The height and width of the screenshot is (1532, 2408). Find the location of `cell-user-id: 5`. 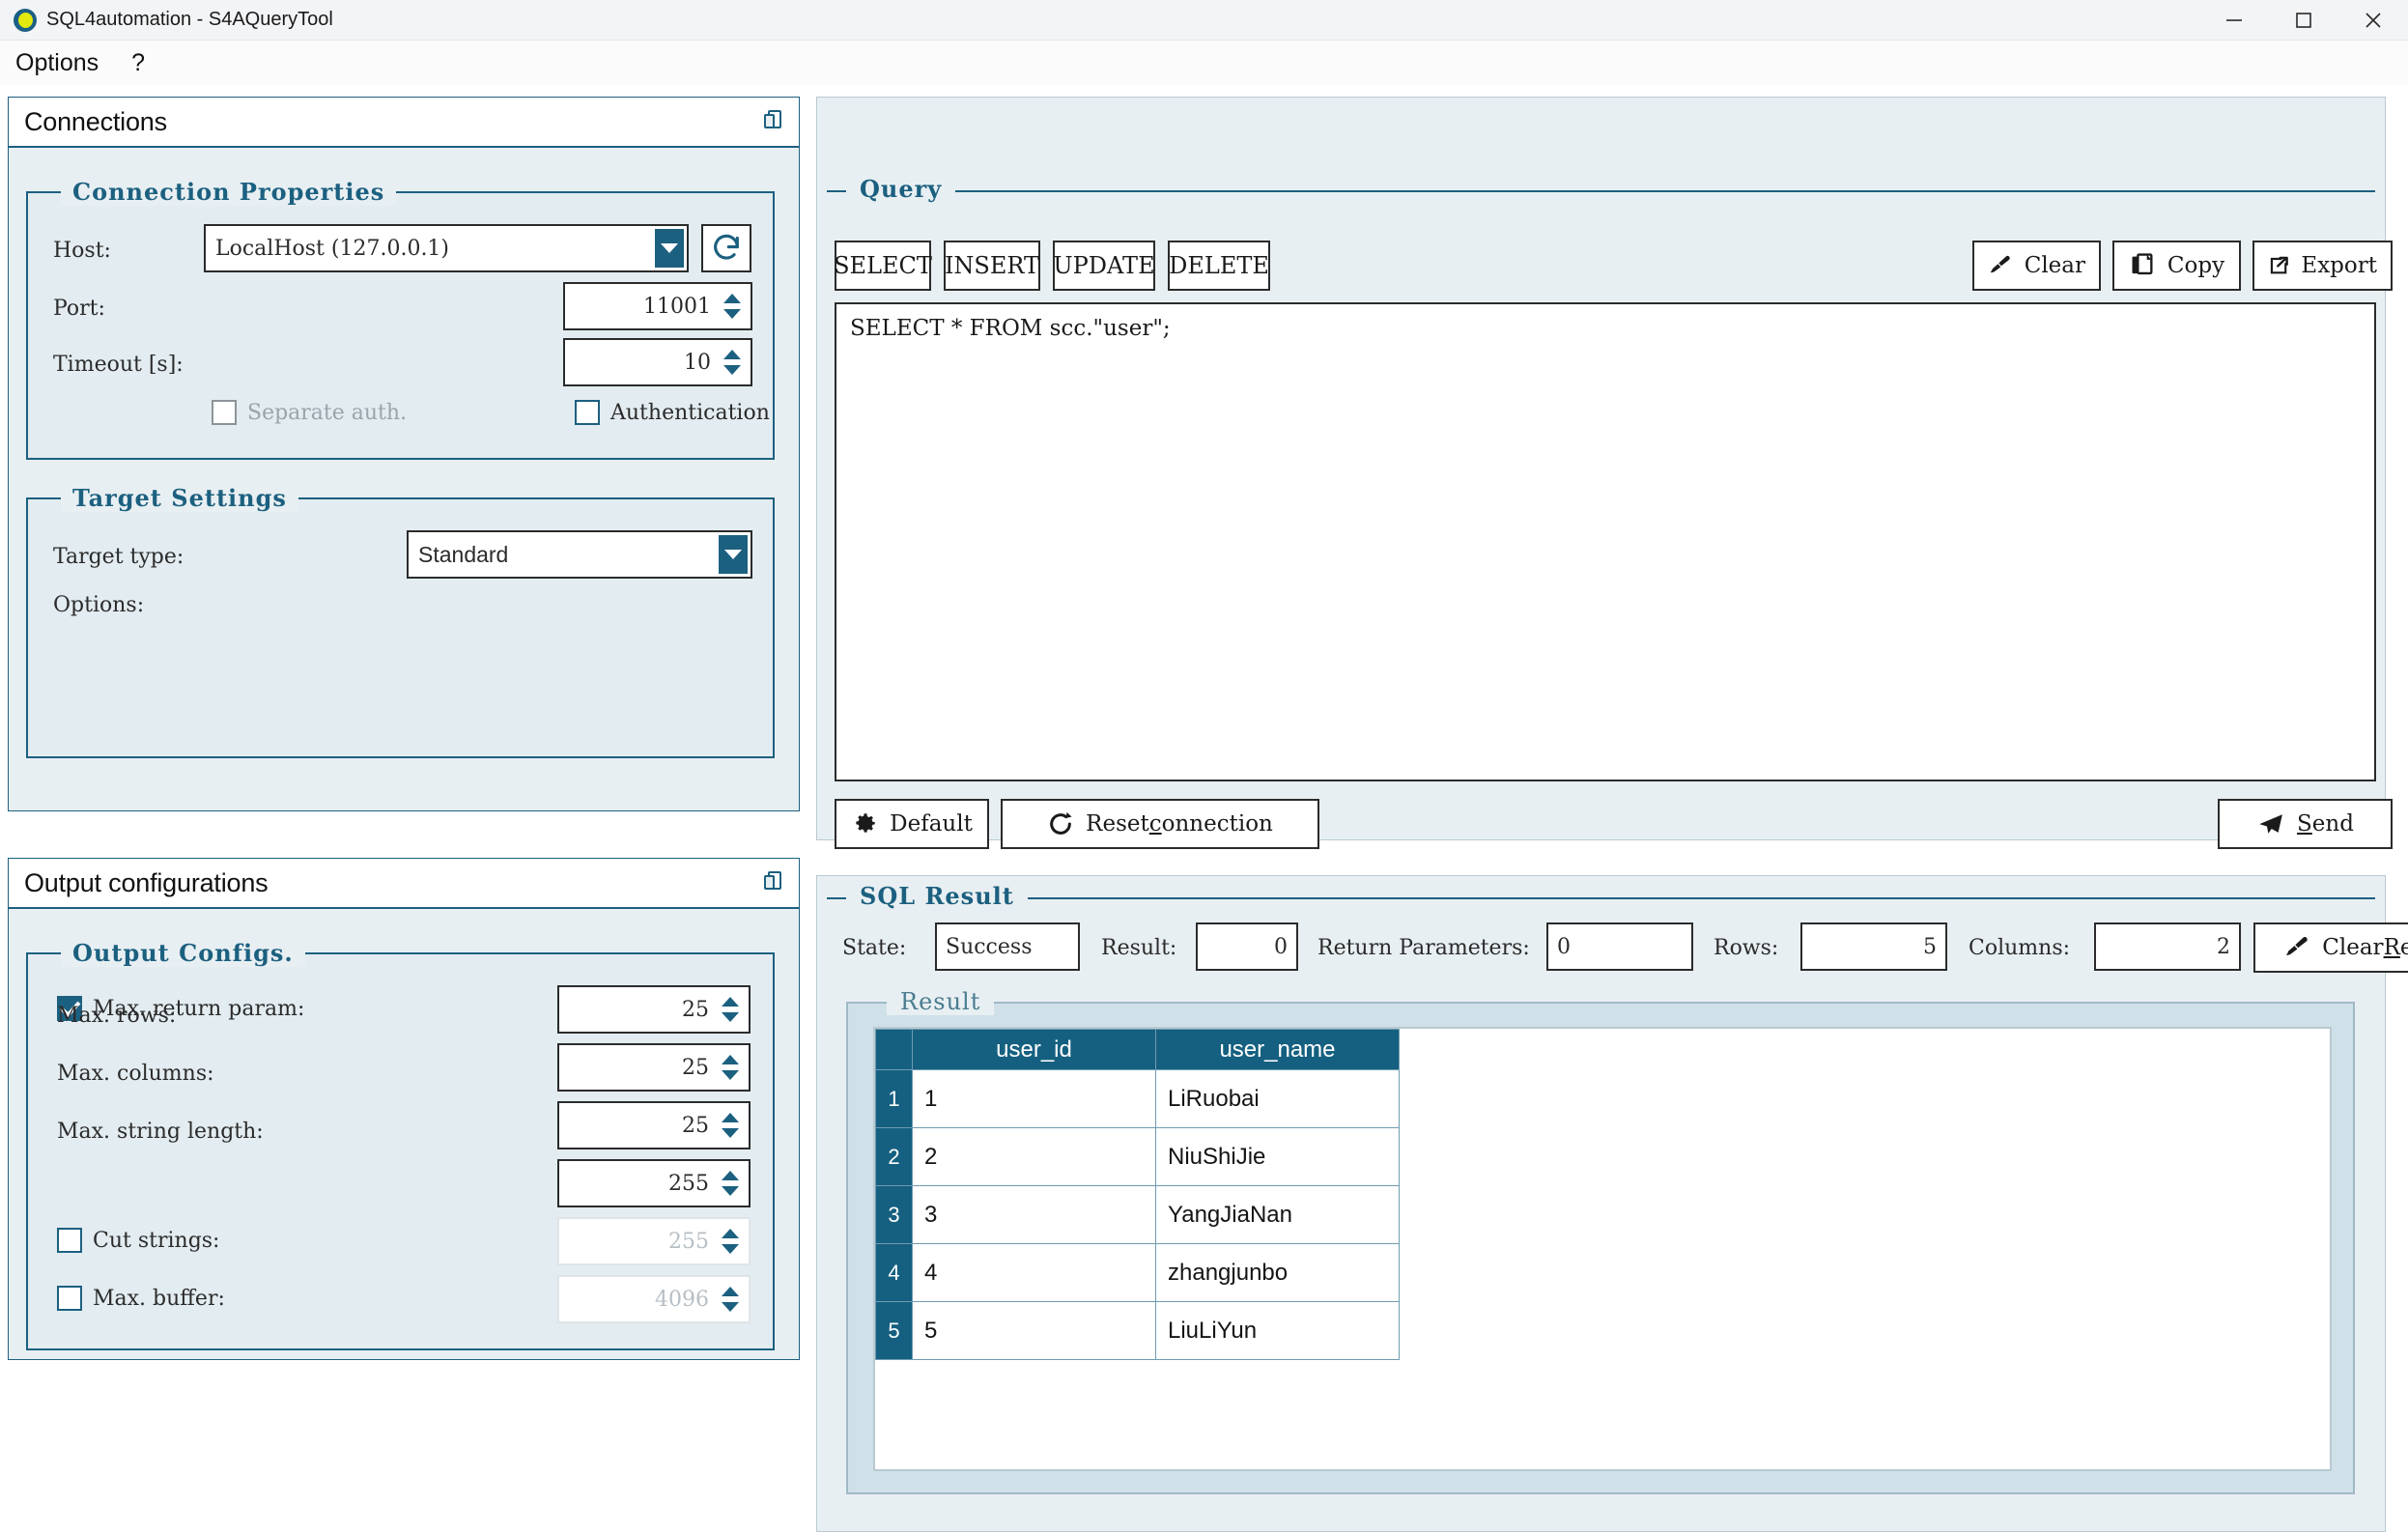

cell-user-id: 5 is located at coordinates (1034, 1330).